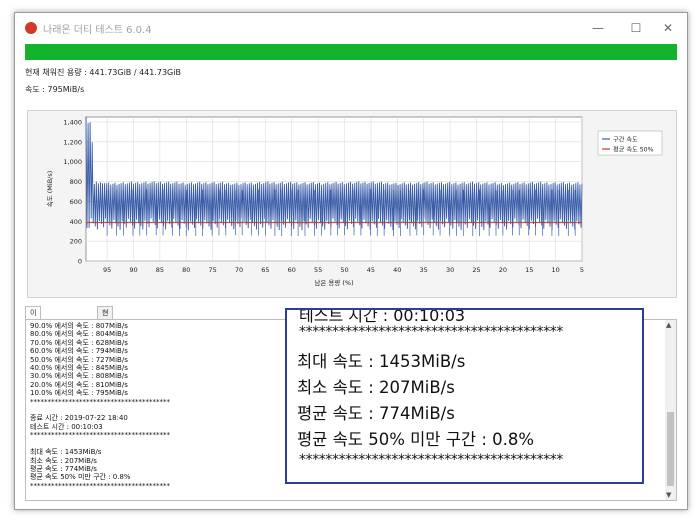  I want to click on x-tick-label: 5, so click(582, 270).